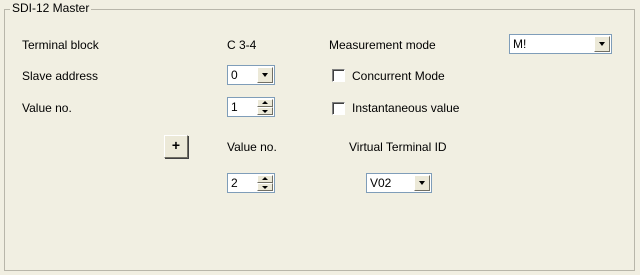  What do you see at coordinates (381, 183) in the screenshot?
I see `virtual-terminal-id-value: V02` at bounding box center [381, 183].